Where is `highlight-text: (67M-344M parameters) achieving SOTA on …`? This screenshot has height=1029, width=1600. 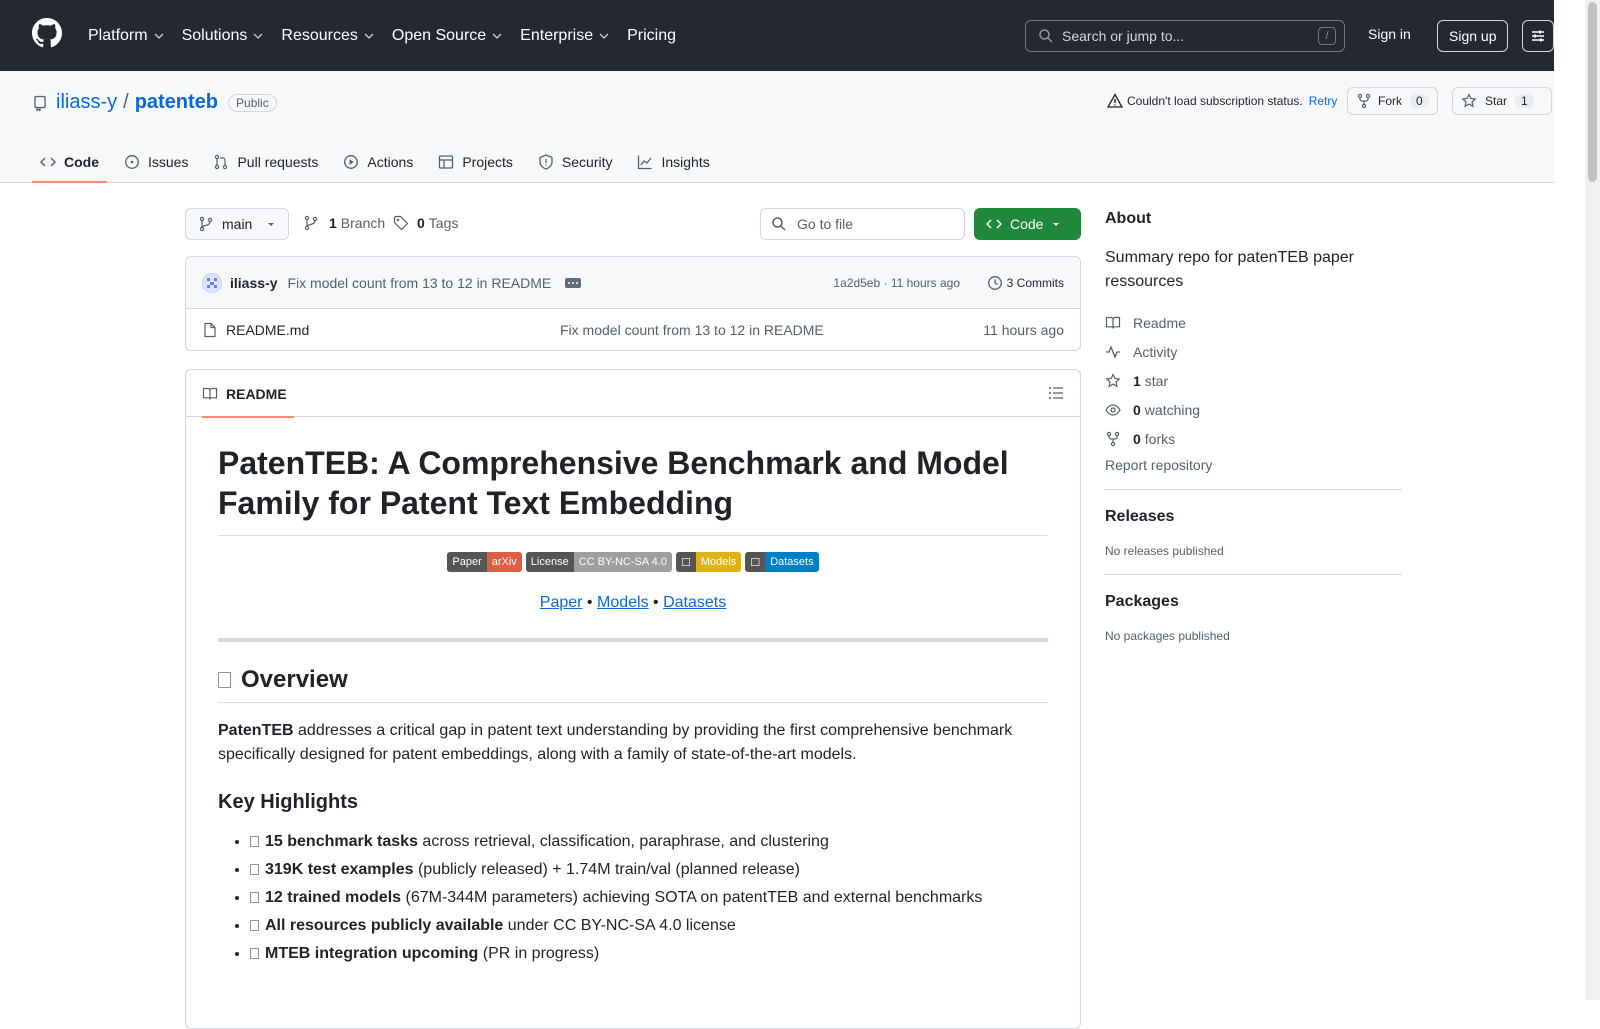
highlight-text: (67M-344M parameters) achieving SOTA on … is located at coordinates (692, 897).